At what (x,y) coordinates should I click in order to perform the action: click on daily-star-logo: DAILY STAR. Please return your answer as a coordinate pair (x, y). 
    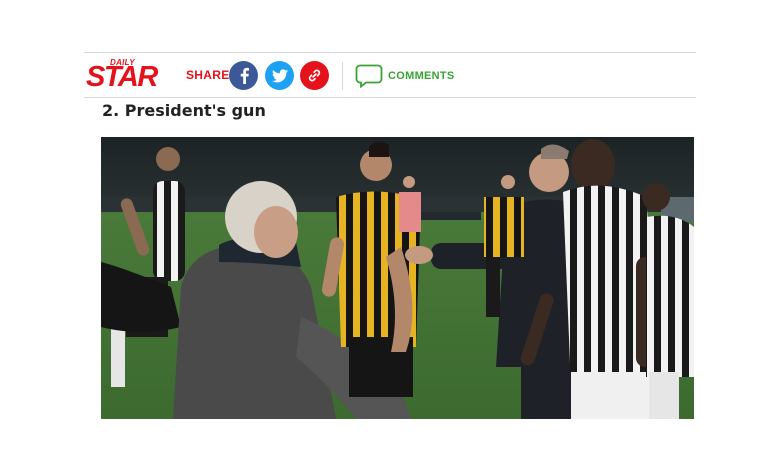
    Looking at the image, I should click on (122, 76).